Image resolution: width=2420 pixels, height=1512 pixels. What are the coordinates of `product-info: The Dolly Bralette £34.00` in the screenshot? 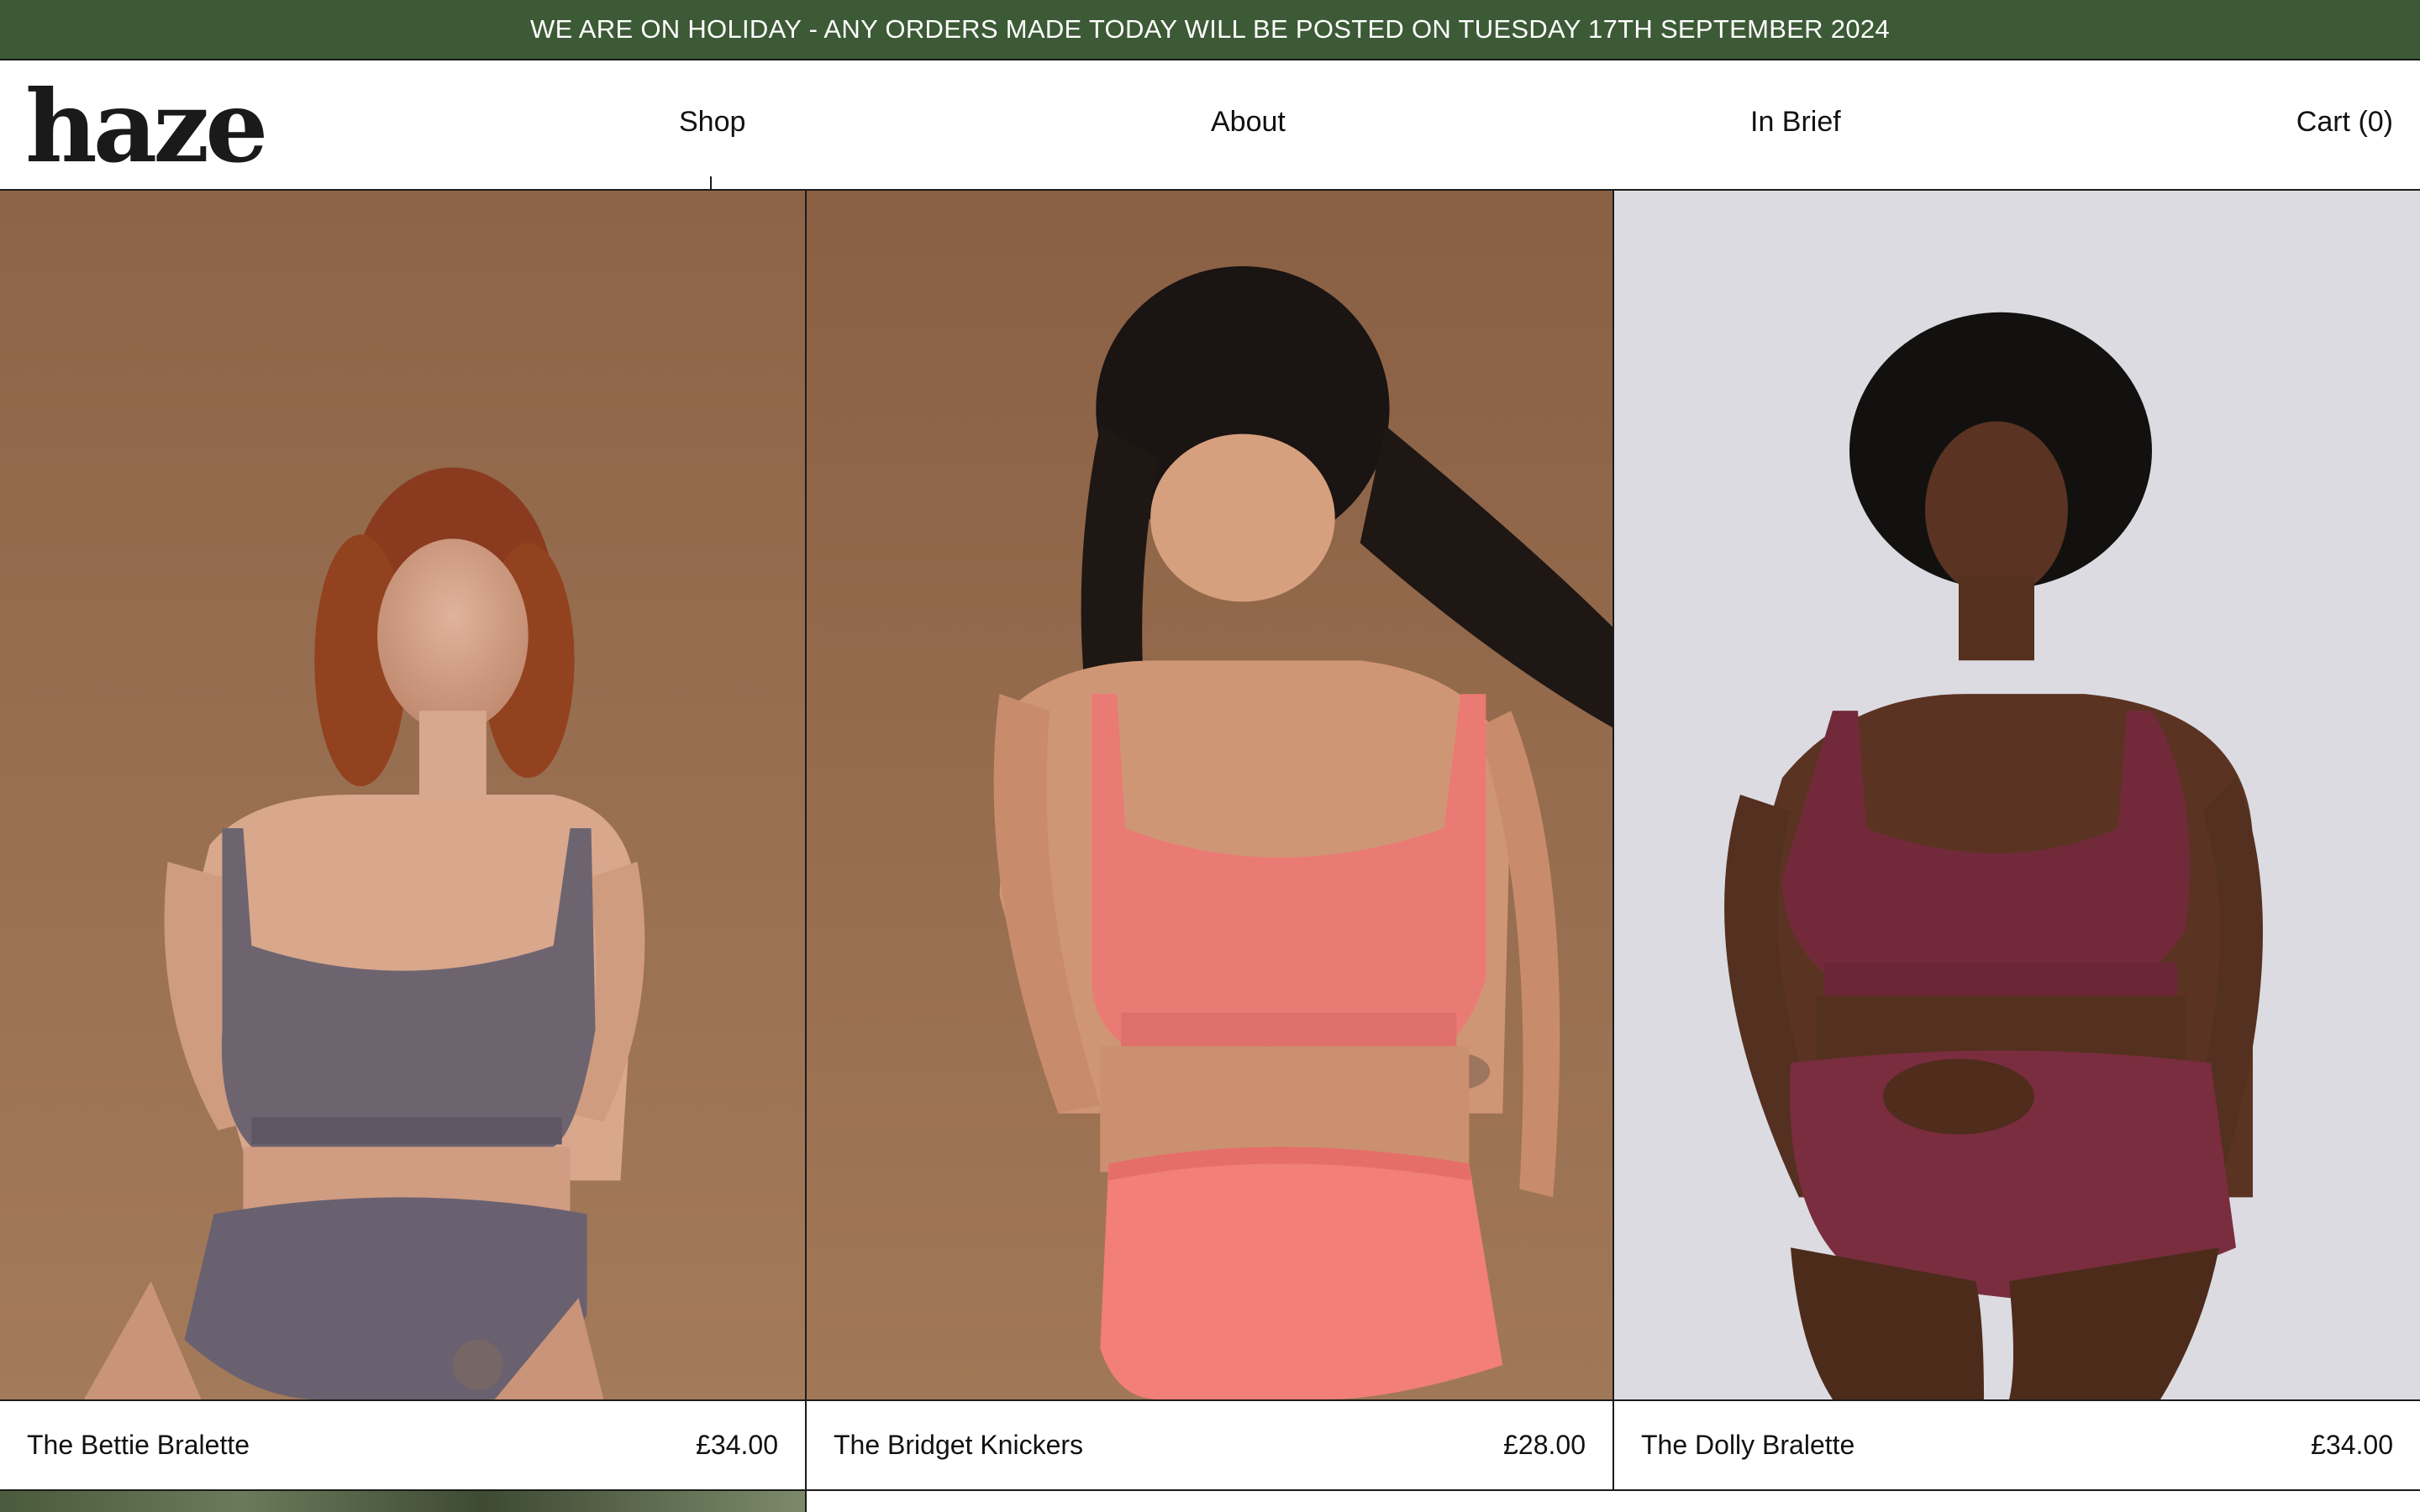 It's located at (2017, 1446).